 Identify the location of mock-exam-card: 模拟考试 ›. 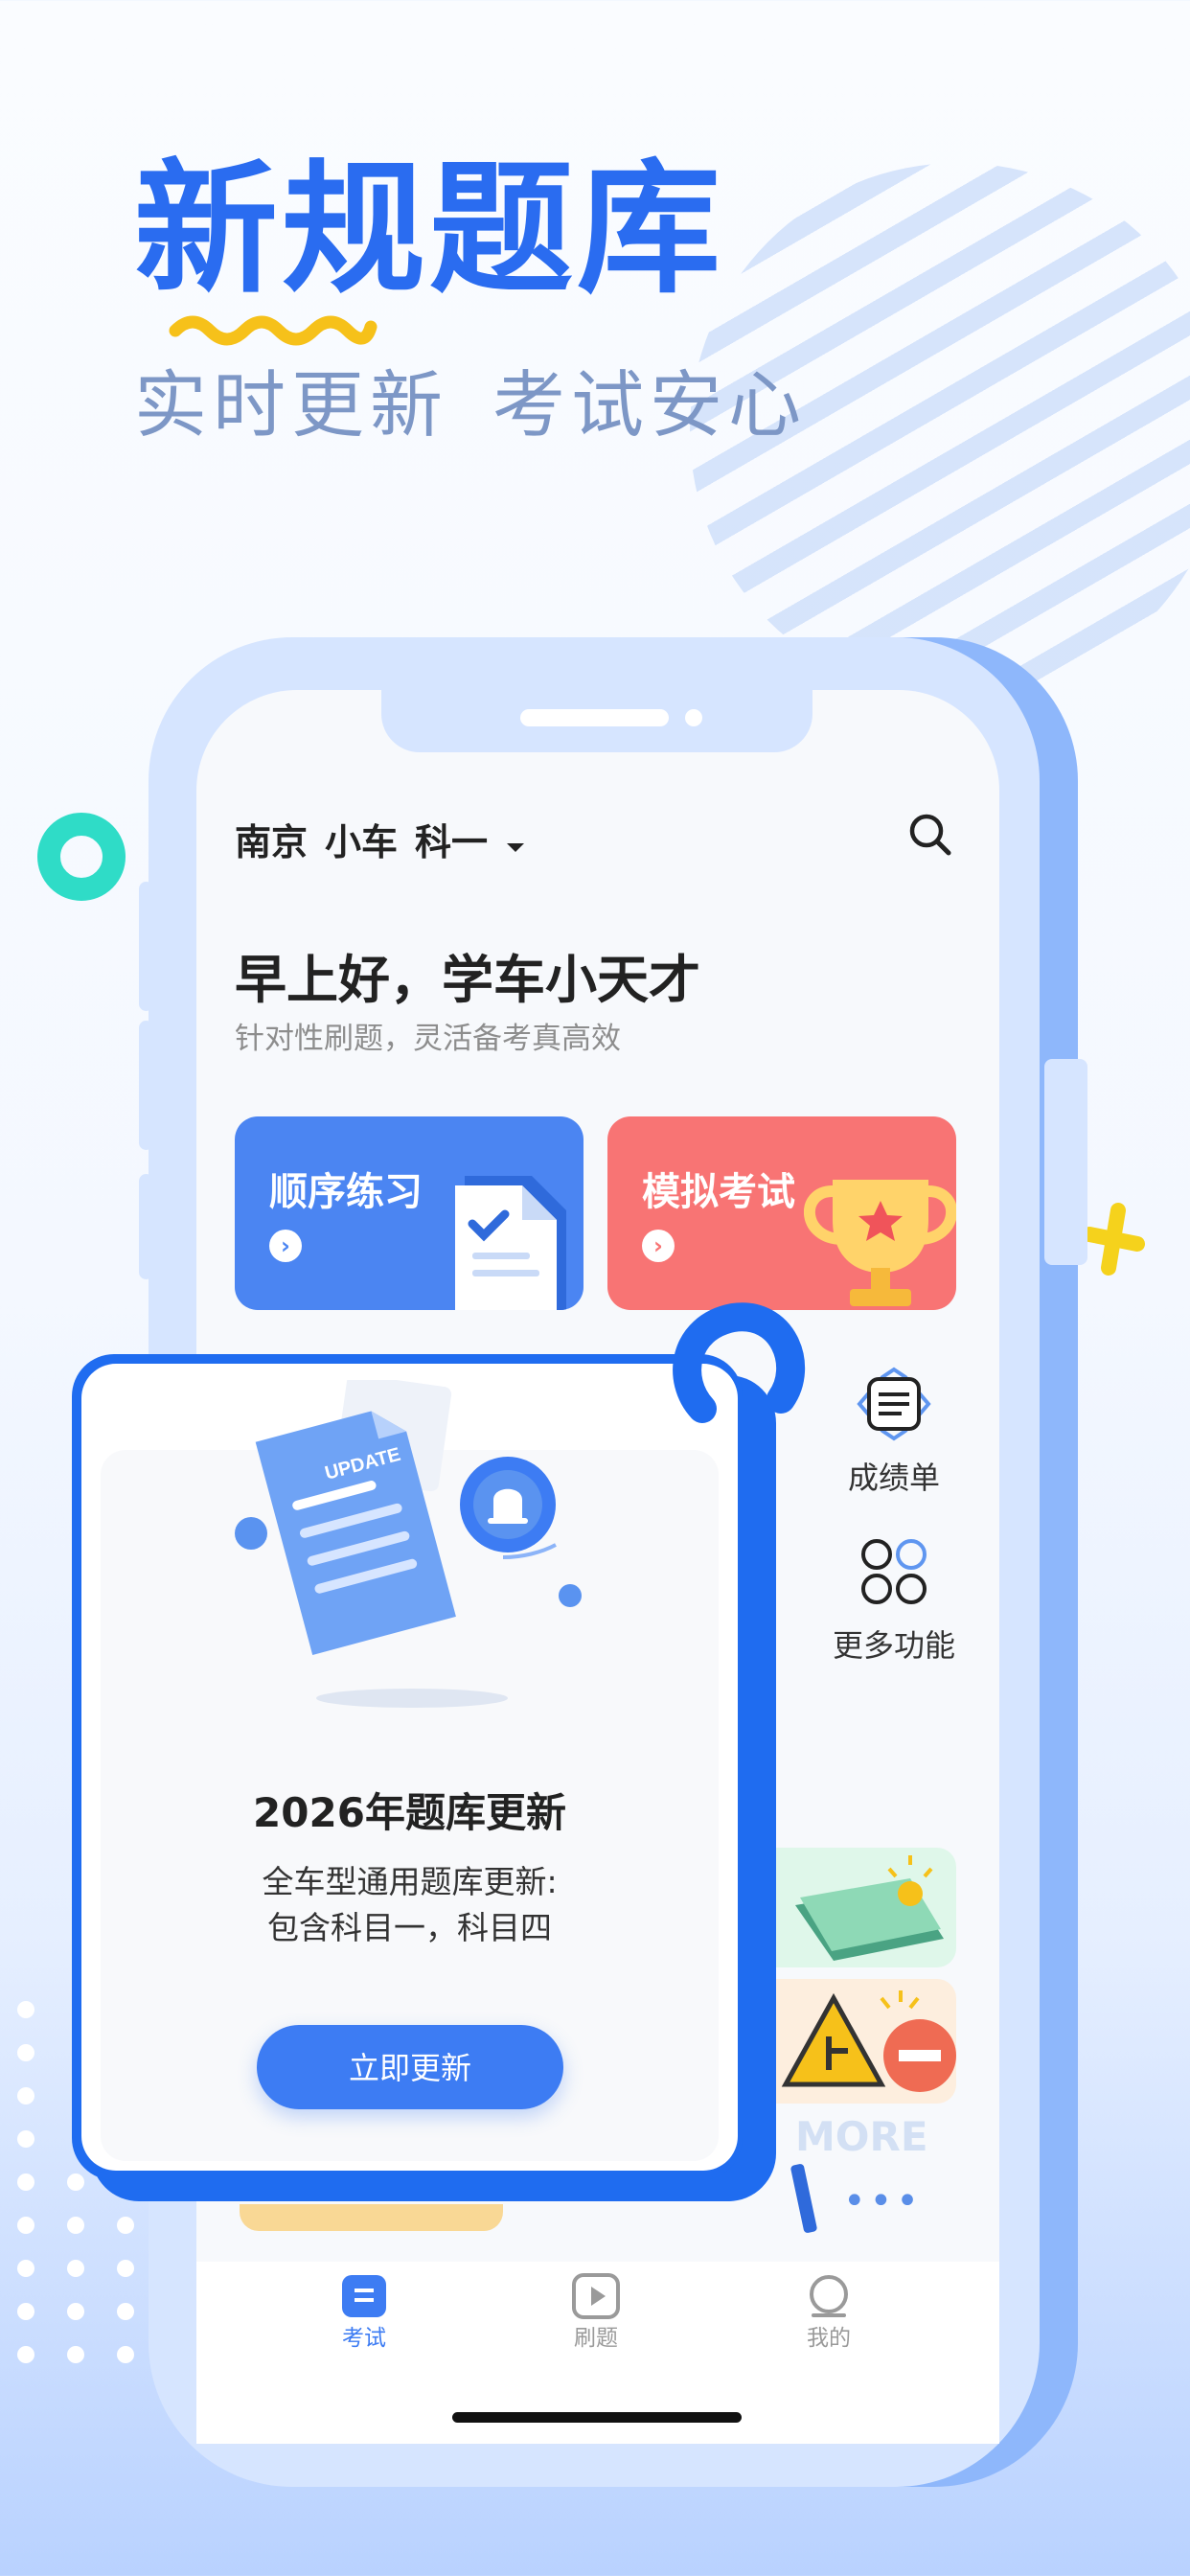
(781, 1213).